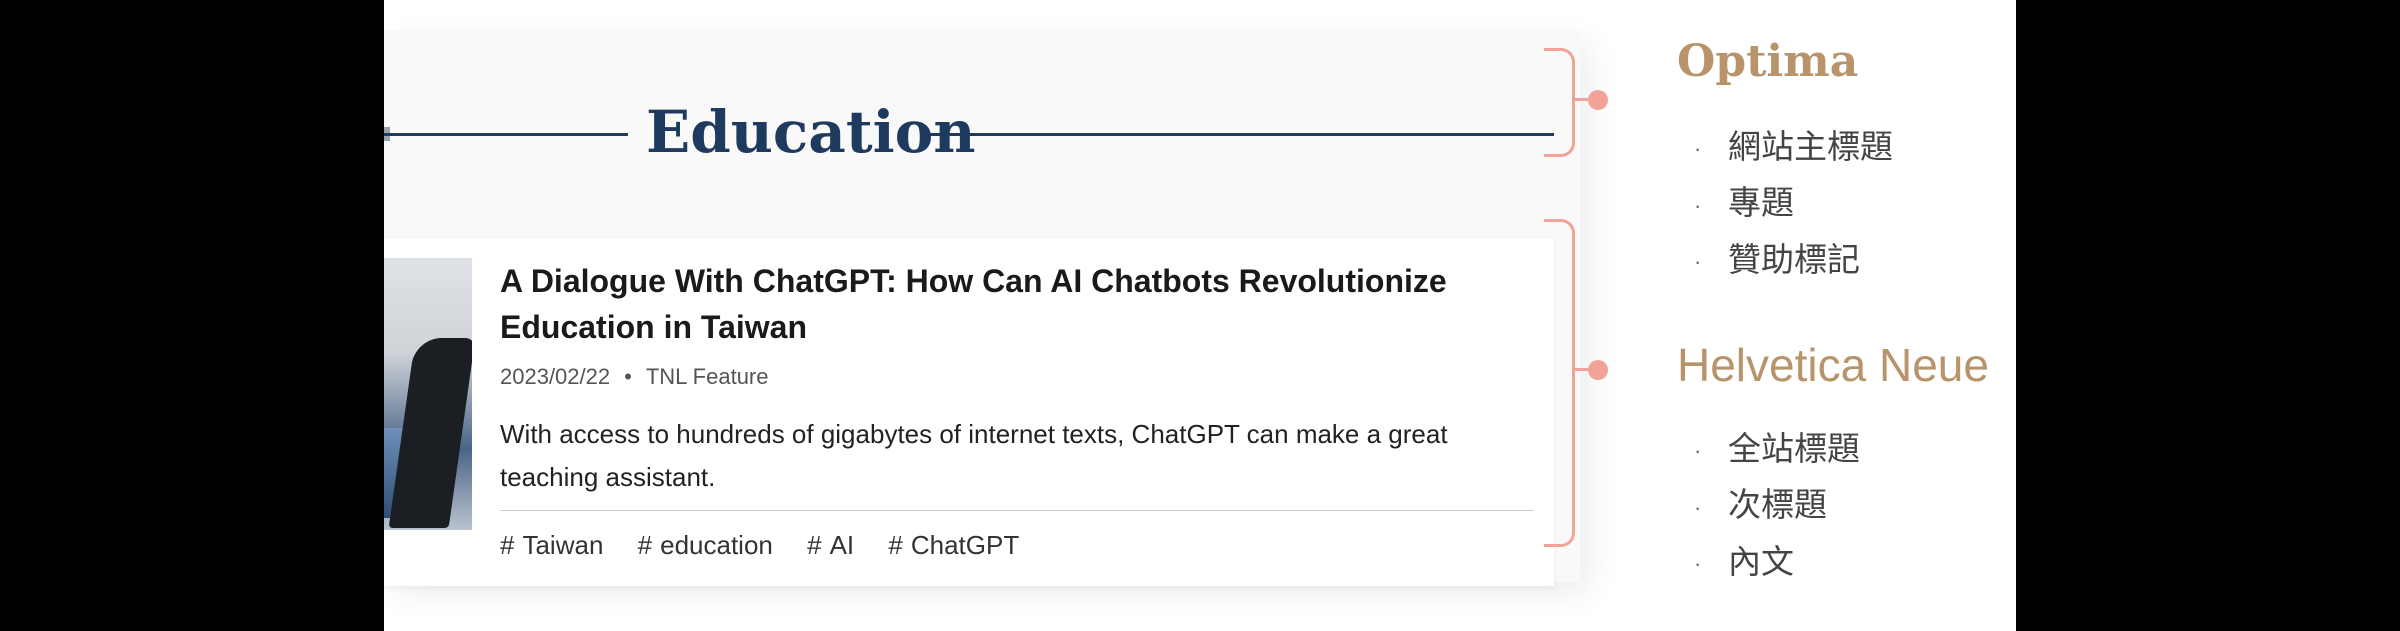 This screenshot has width=2400, height=631. I want to click on card-divider, so click(1017, 510).